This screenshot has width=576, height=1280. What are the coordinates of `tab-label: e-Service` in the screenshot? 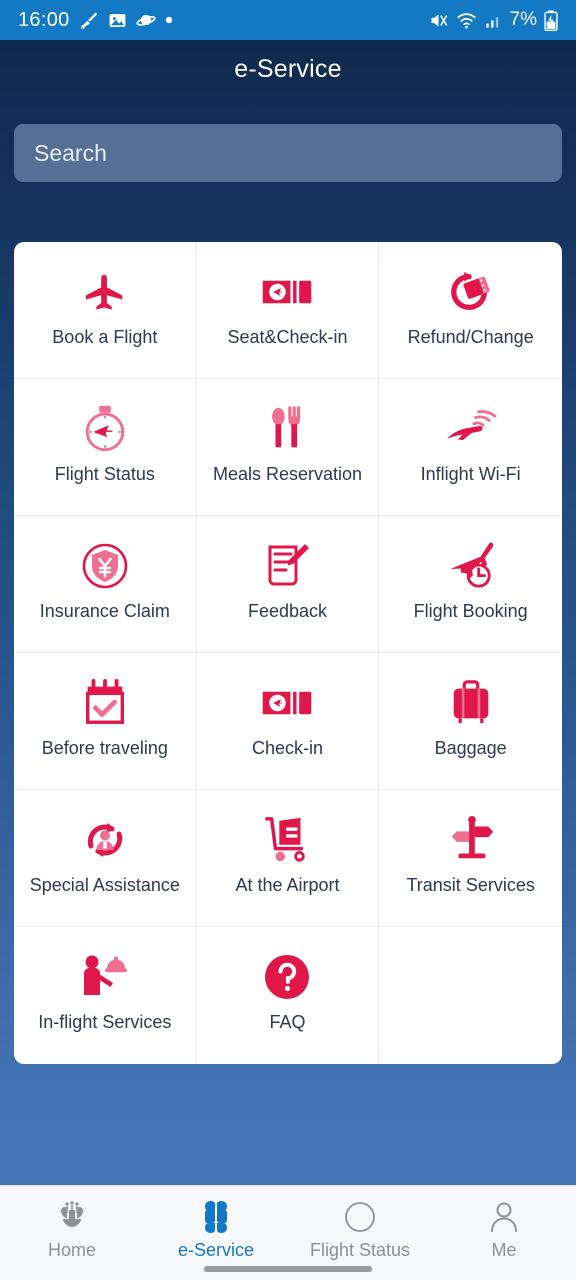 It's located at (216, 1250).